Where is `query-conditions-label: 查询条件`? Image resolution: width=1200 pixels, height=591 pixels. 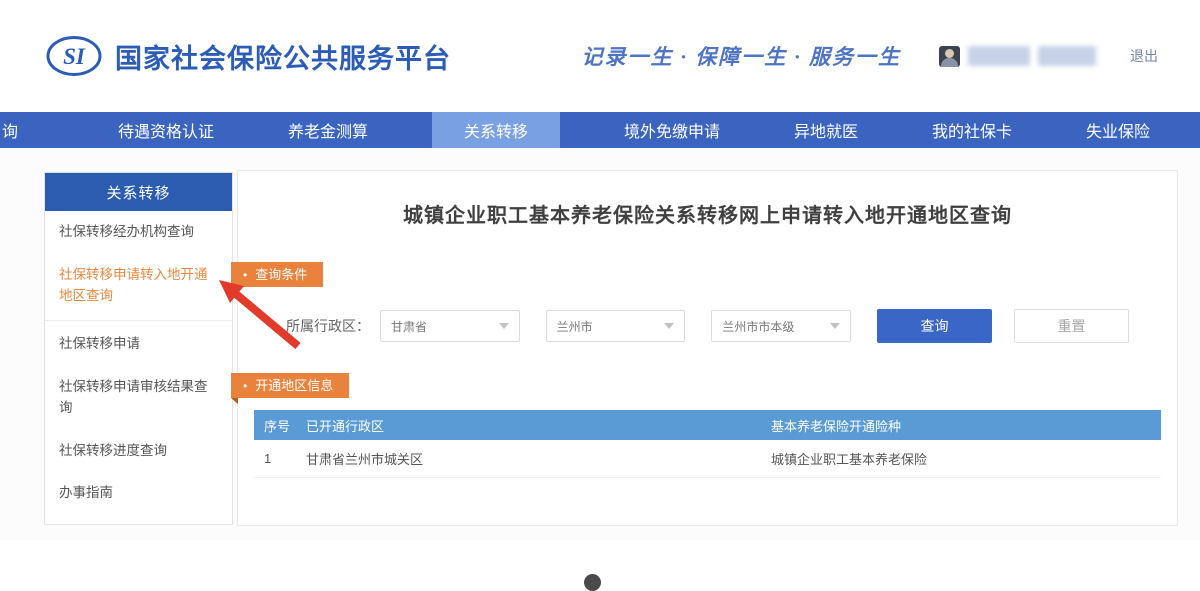 query-conditions-label: 查询条件 is located at coordinates (281, 274).